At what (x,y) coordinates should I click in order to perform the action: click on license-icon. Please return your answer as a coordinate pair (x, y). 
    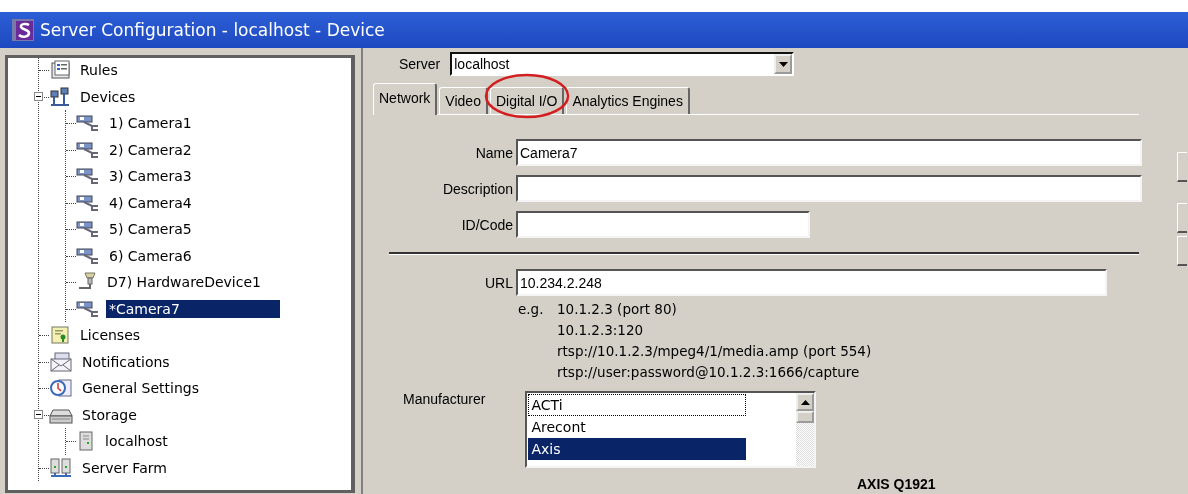
    Looking at the image, I should click on (60, 335).